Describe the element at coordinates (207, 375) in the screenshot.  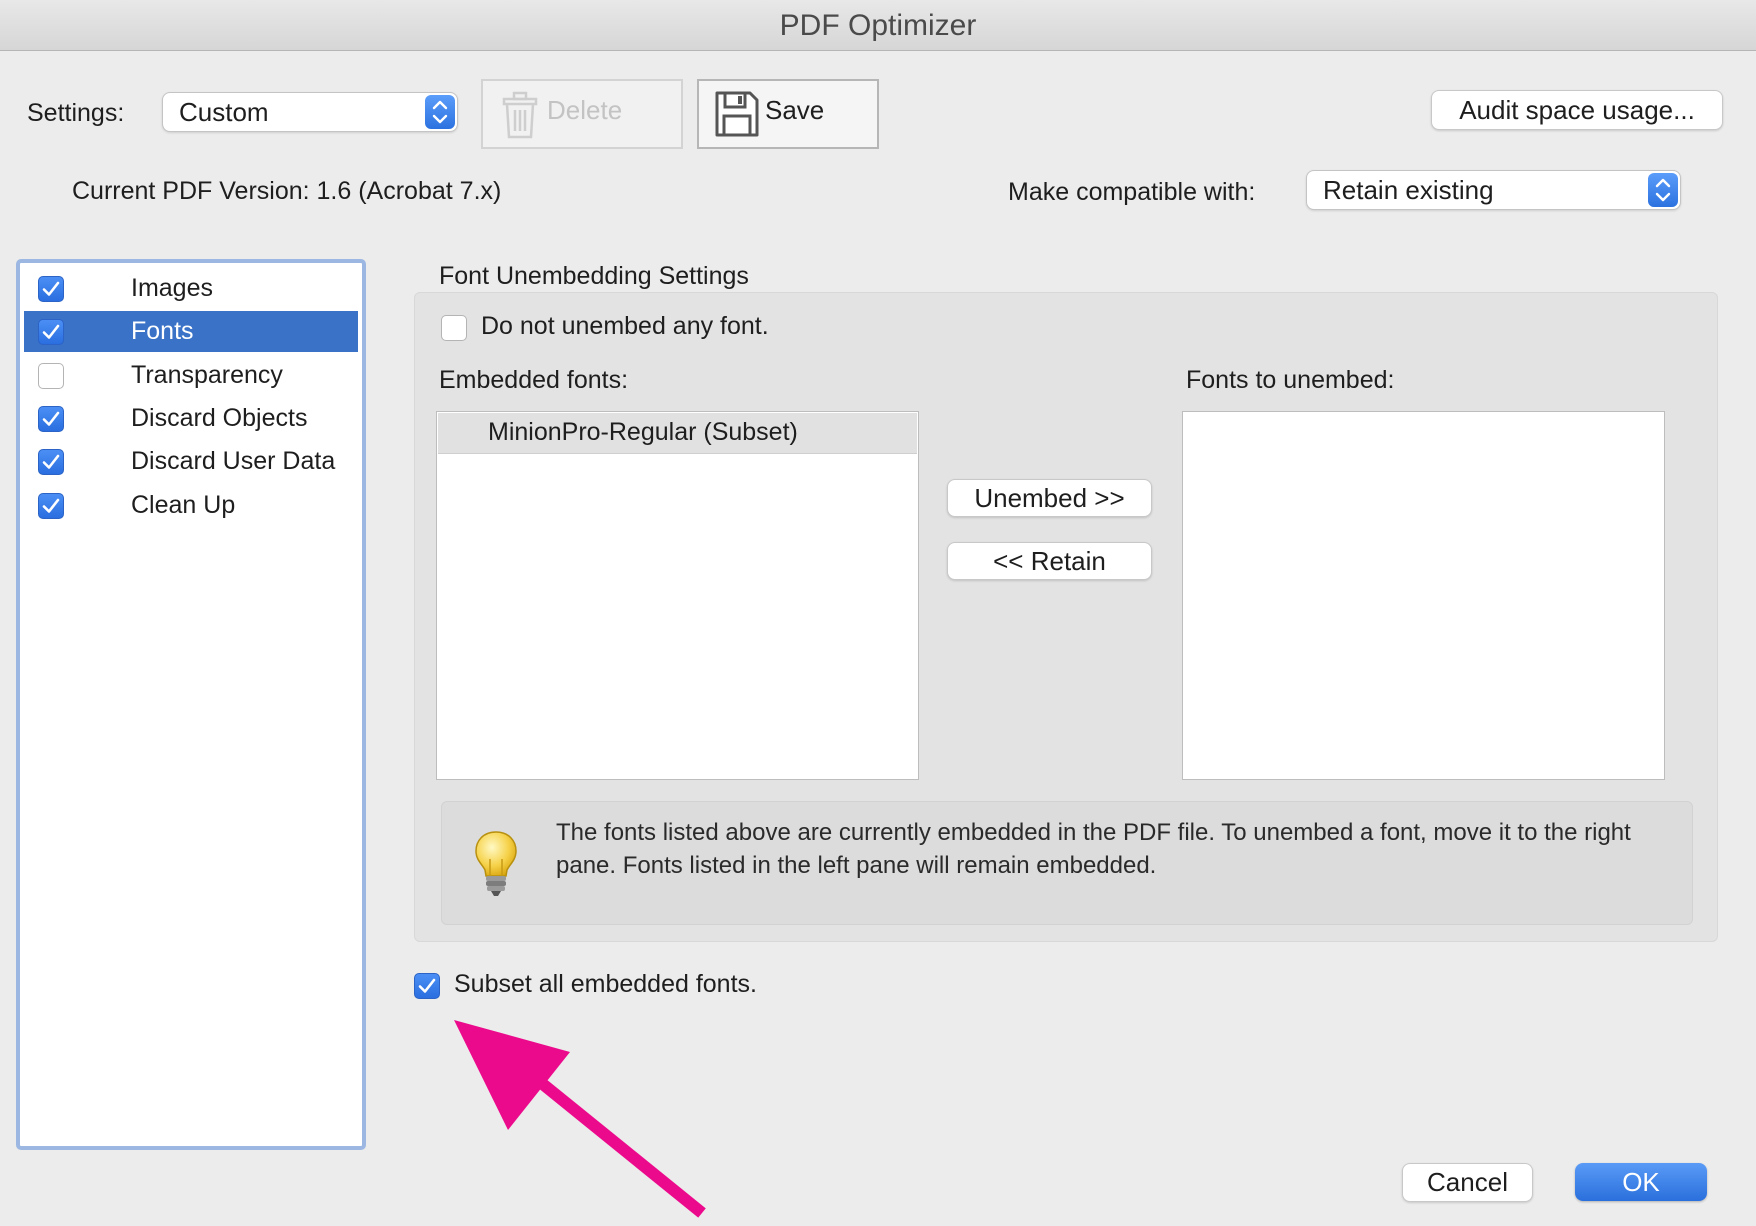
I see `sidebar-item-label: Transparency` at that location.